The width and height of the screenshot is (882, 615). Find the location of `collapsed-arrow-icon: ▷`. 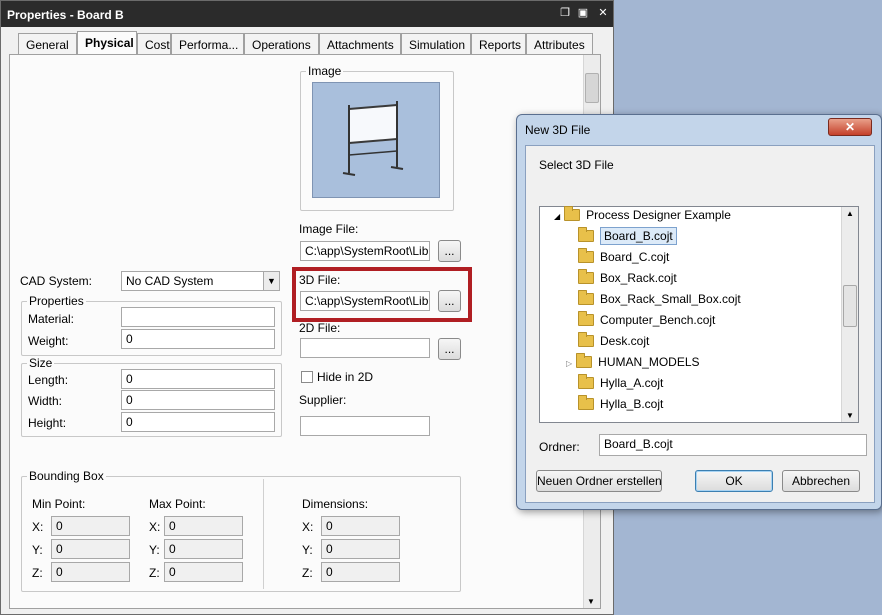

collapsed-arrow-icon: ▷ is located at coordinates (569, 363).